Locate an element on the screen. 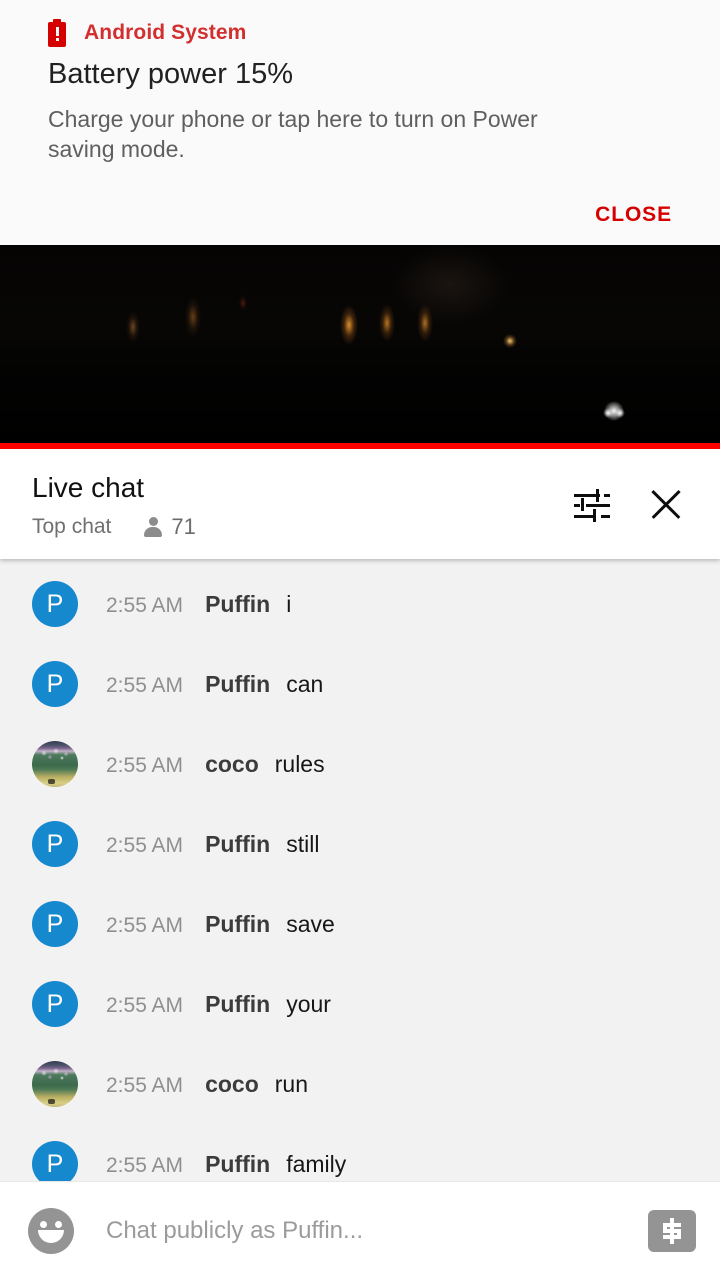 Image resolution: width=720 pixels, height=1280 pixels. dollar-sign-icon is located at coordinates (672, 1231).